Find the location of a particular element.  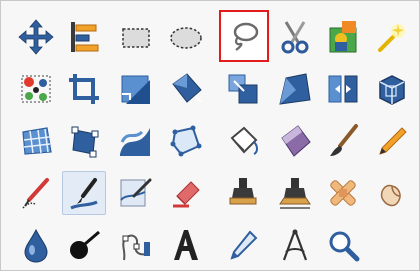

compass-icon is located at coordinates (295, 245).